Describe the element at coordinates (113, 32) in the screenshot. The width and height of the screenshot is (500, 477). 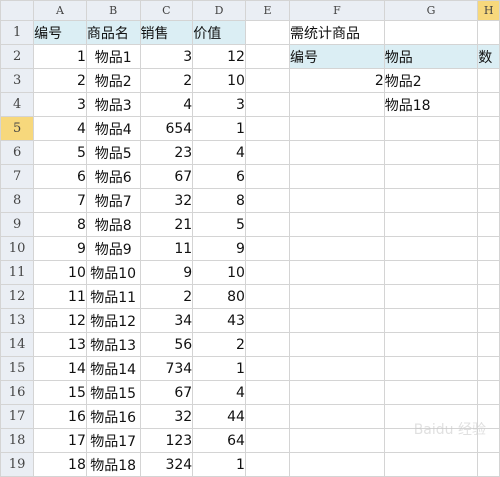
I see `cell-b1: 商品名` at that location.